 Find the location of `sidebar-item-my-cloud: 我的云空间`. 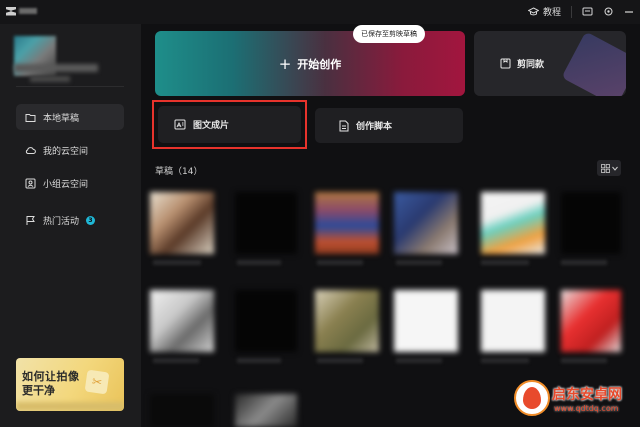

sidebar-item-my-cloud: 我的云空间 is located at coordinates (70, 150).